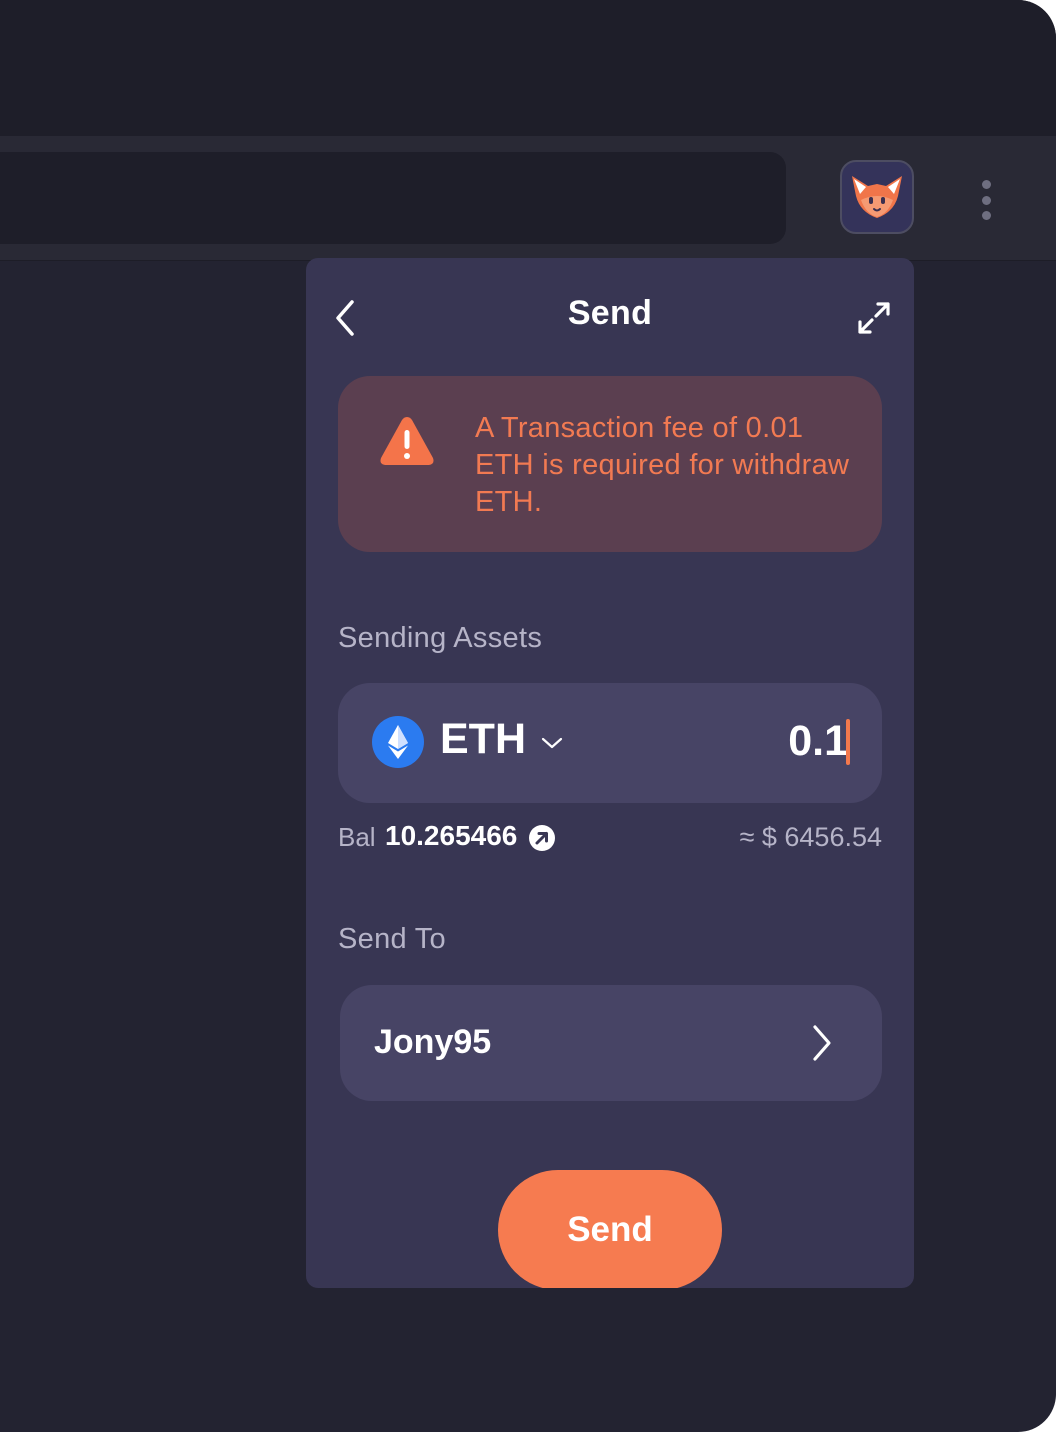 The image size is (1056, 1432). Describe the element at coordinates (398, 742) in the screenshot. I see `ethereum-icon` at that location.